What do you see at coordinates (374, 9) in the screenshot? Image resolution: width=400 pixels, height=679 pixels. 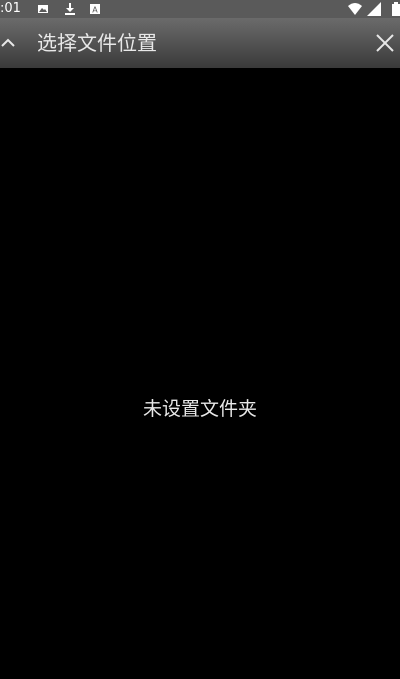 I see `signal-icon` at bounding box center [374, 9].